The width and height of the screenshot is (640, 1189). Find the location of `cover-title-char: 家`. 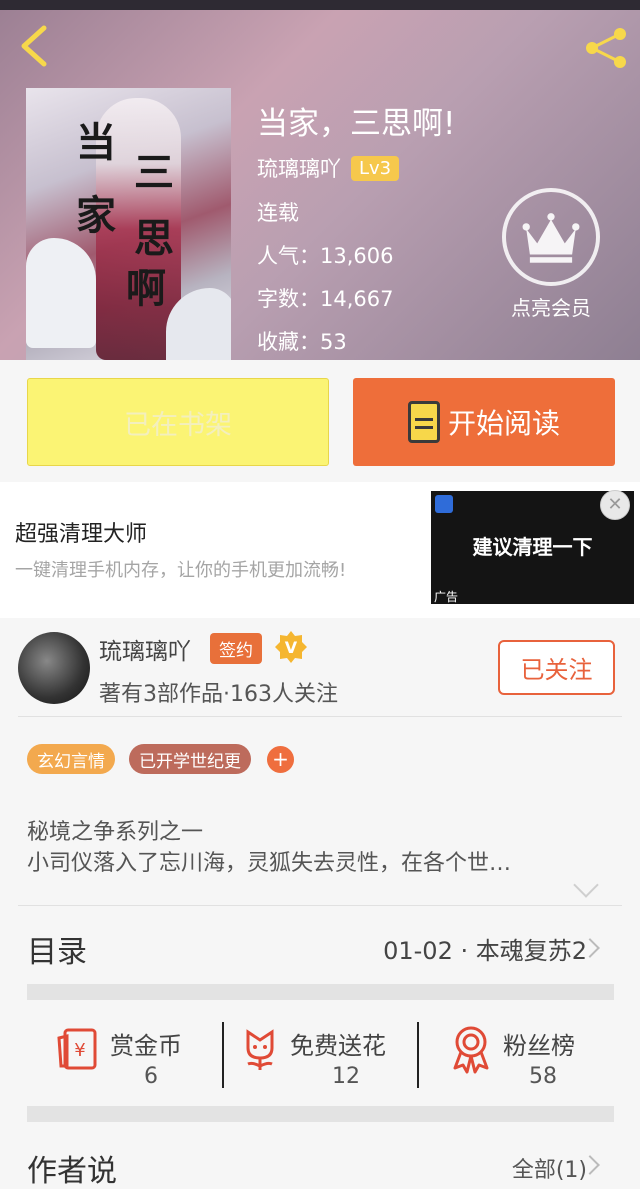

cover-title-char: 家 is located at coordinates (96, 215).